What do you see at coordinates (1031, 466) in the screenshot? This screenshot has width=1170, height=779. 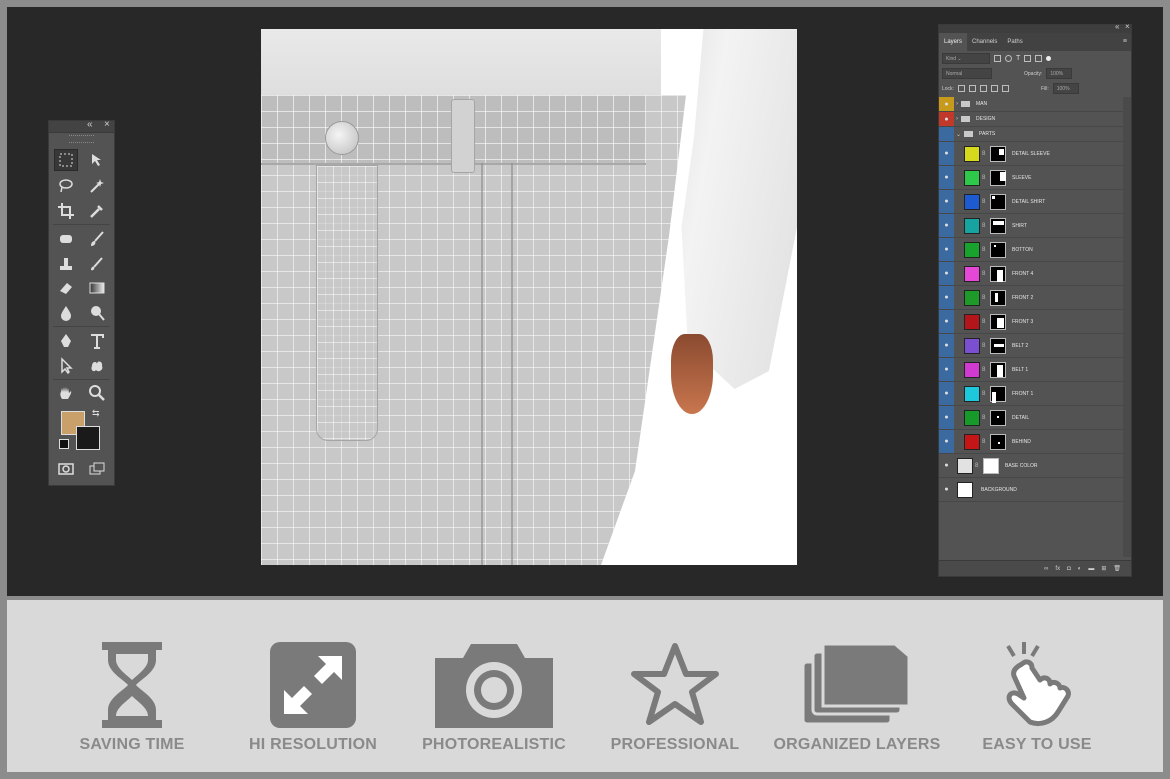 I see `layer-row-base-color: ● 8 BASE COLOR` at bounding box center [1031, 466].